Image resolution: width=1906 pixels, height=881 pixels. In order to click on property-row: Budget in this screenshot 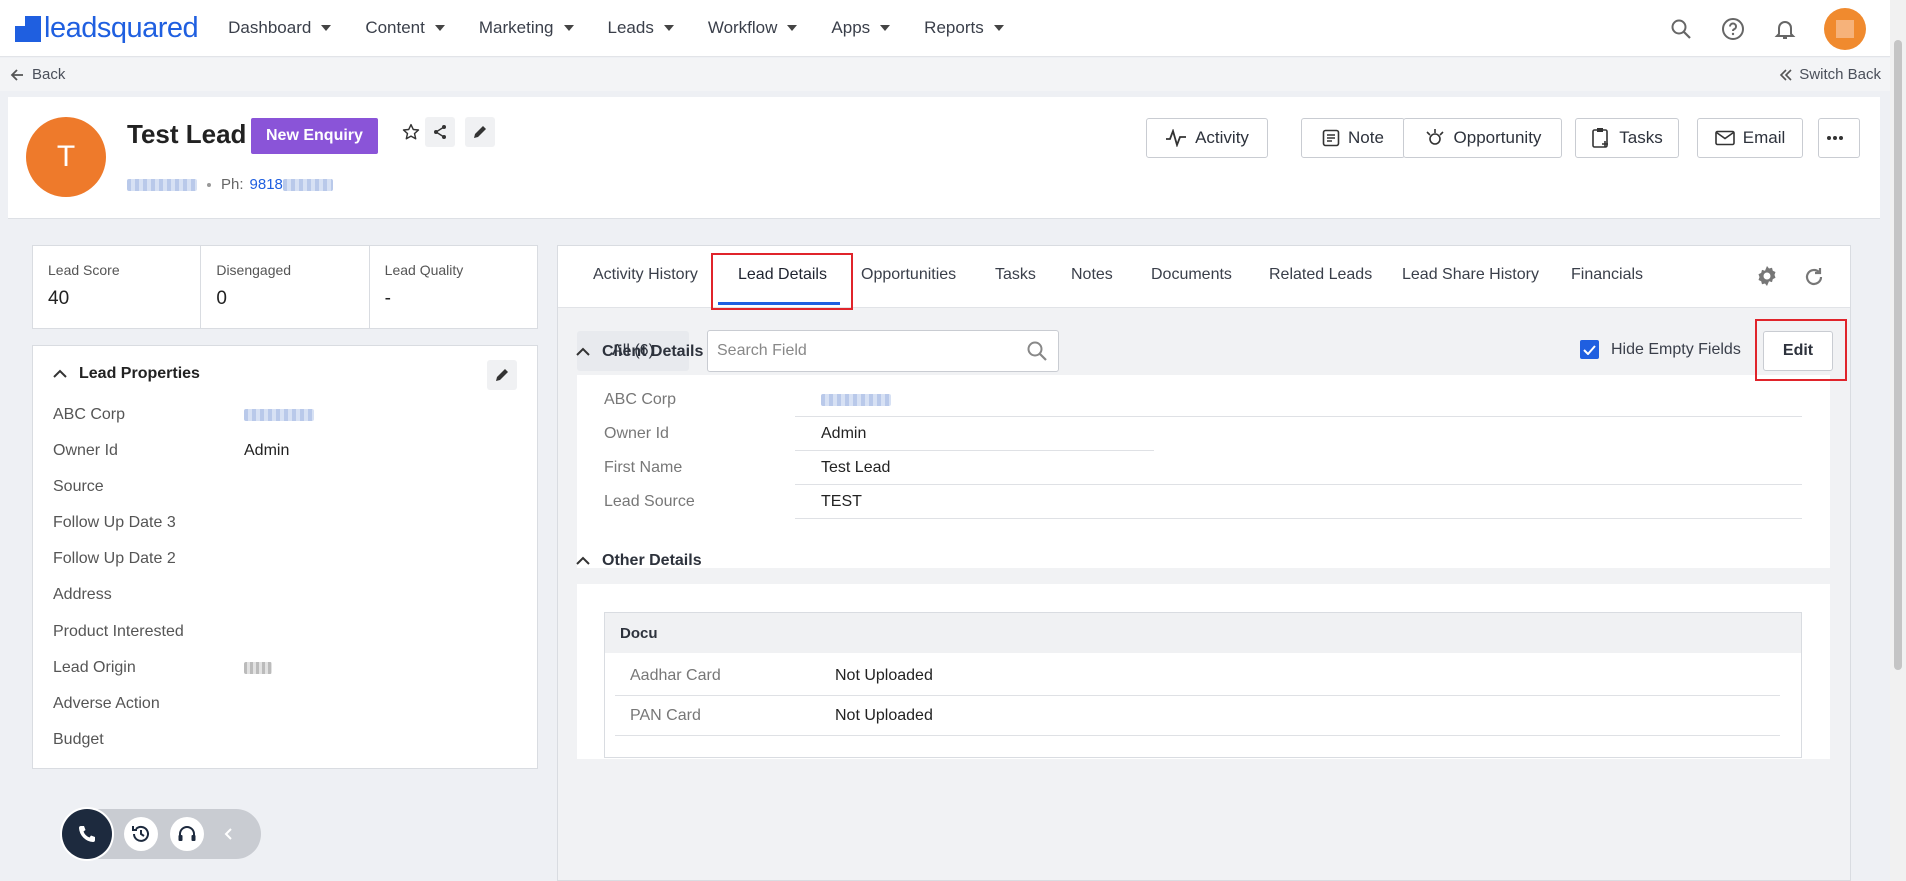, I will do `click(283, 740)`.